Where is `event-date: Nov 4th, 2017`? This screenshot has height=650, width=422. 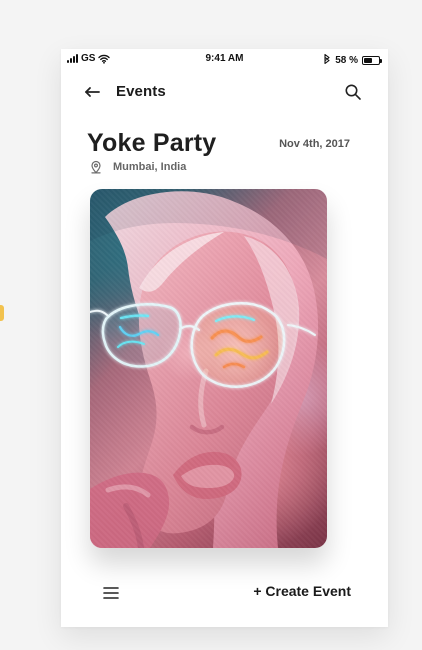
event-date: Nov 4th, 2017 is located at coordinates (314, 144).